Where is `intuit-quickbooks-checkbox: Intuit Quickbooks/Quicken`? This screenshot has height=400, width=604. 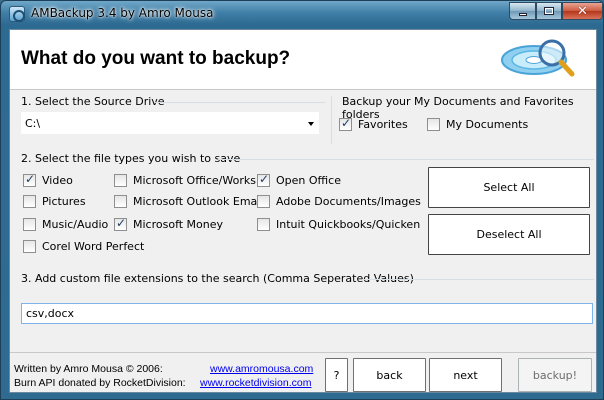 intuit-quickbooks-checkbox: Intuit Quickbooks/Quicken is located at coordinates (338, 224).